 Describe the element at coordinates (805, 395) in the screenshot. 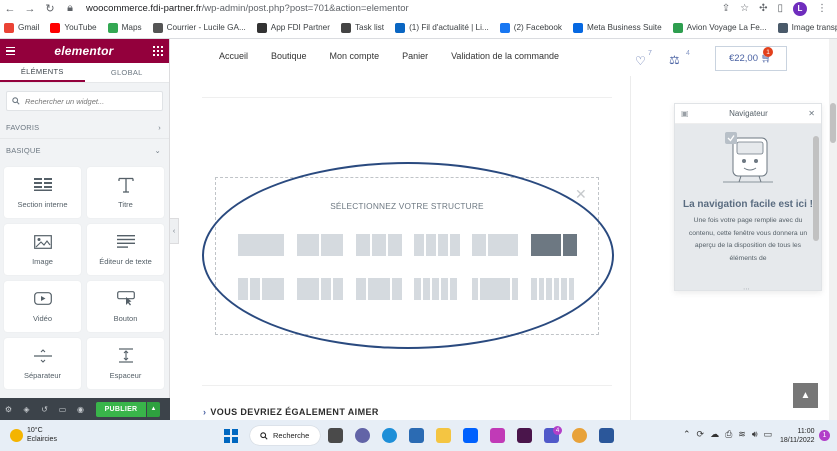

I see `scroll-to-top-button: ▲` at that location.